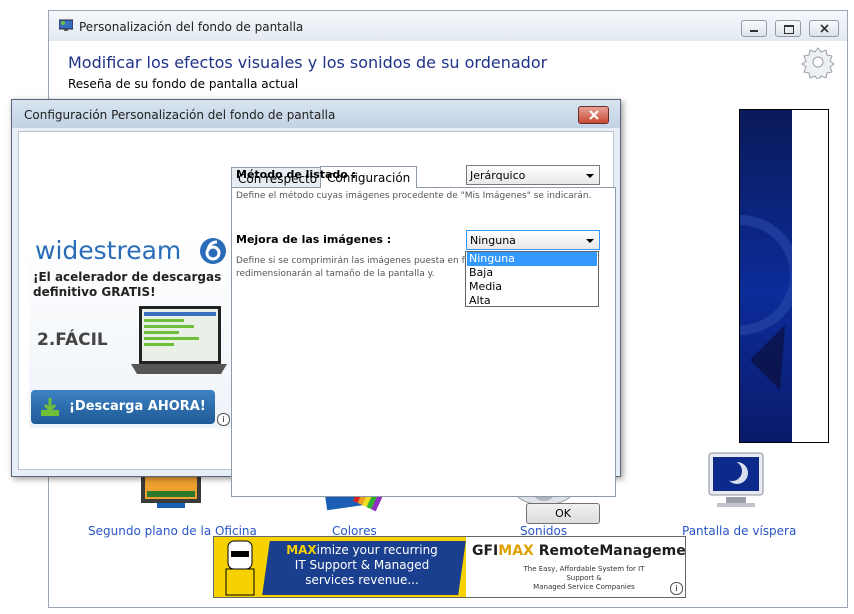 The image size is (854, 614). I want to click on ad-brand-gfi: GFI, so click(485, 551).